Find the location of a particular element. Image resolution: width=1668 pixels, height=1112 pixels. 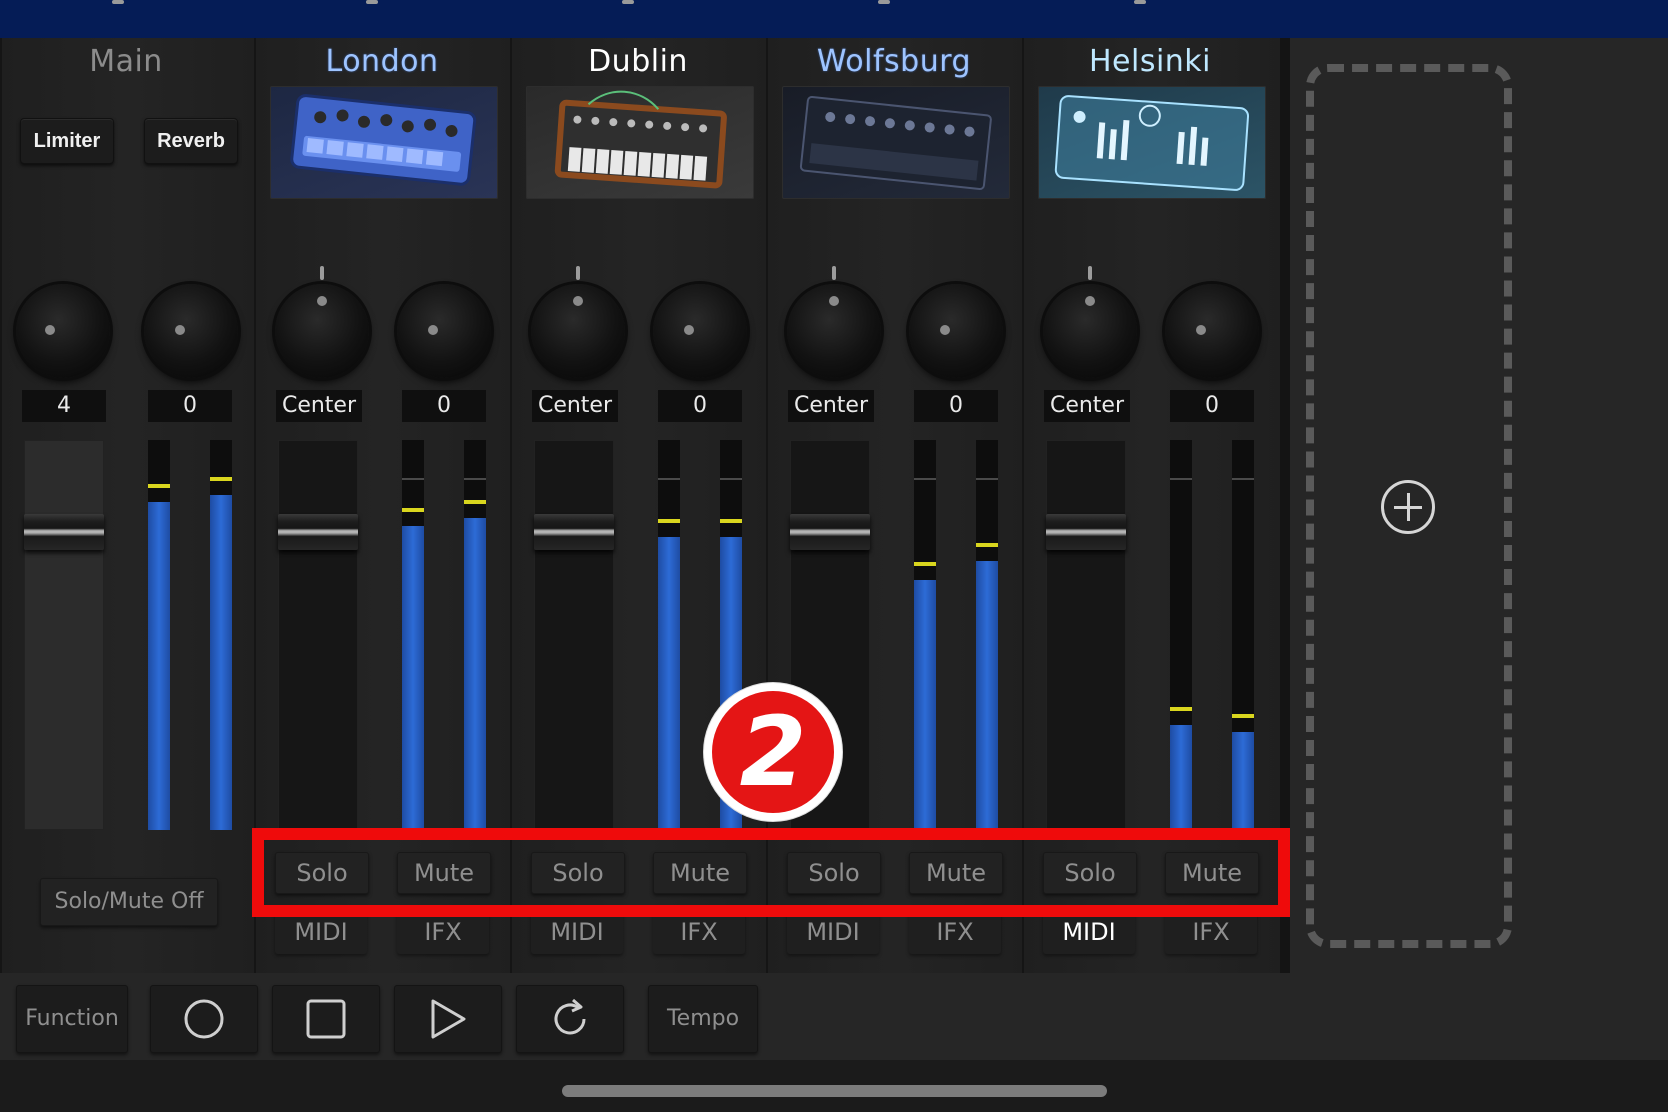

main-meter-right is located at coordinates (221, 635).